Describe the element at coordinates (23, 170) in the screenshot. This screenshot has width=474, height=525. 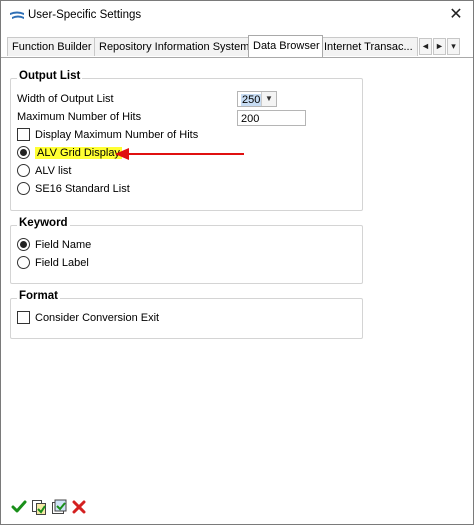
I see `alv-list-radio` at that location.